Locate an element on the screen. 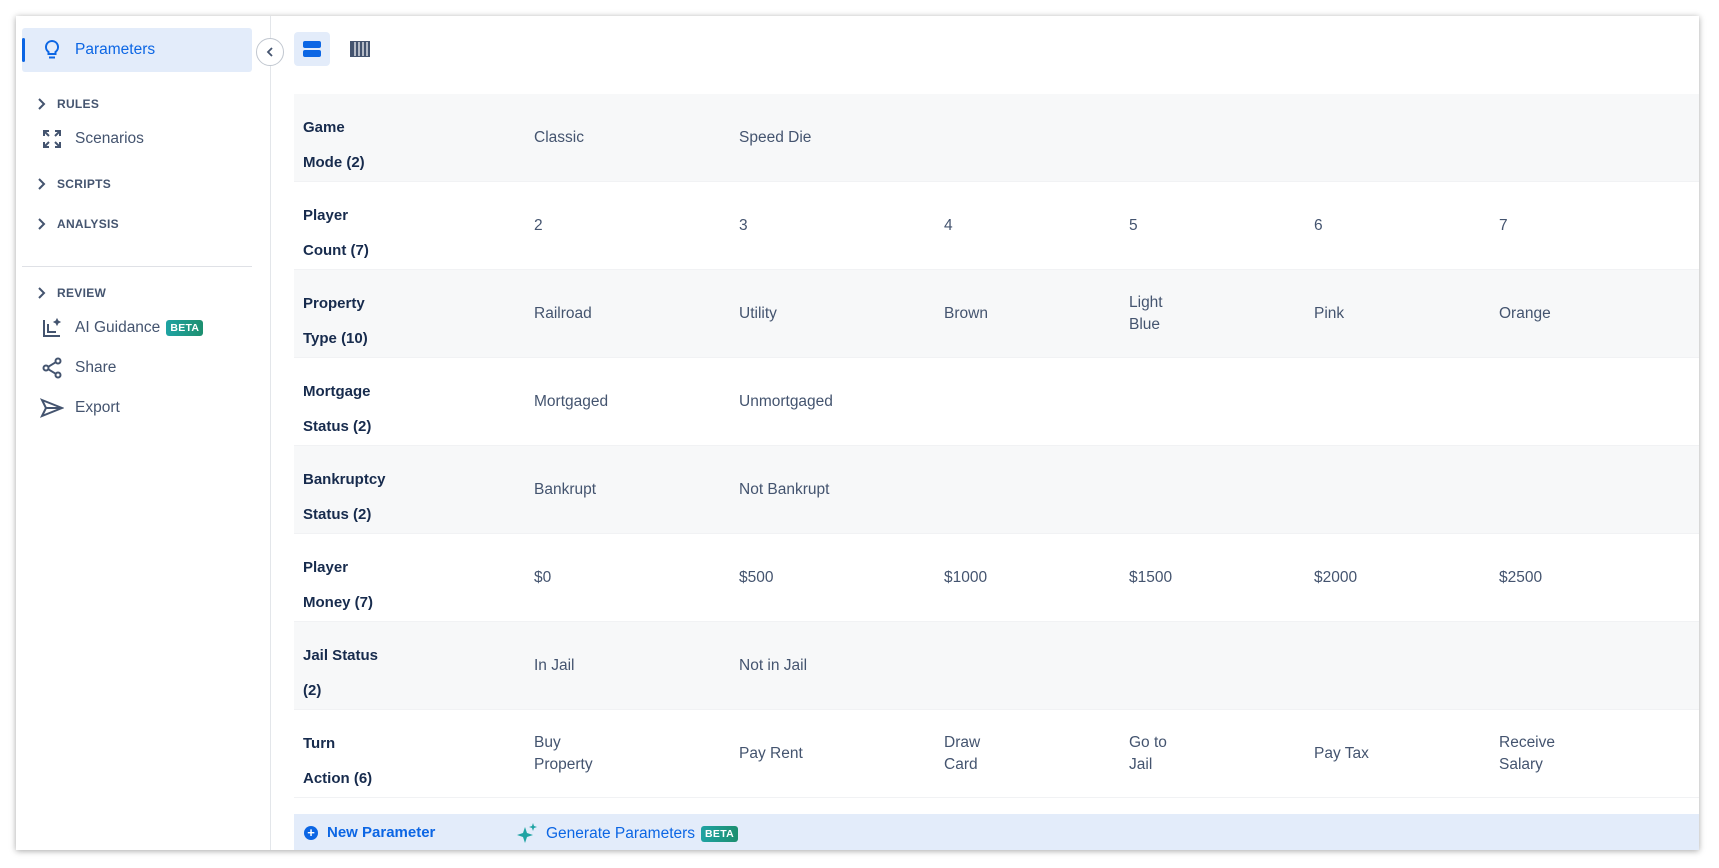  parameter-value-text: 3 is located at coordinates (743, 225).